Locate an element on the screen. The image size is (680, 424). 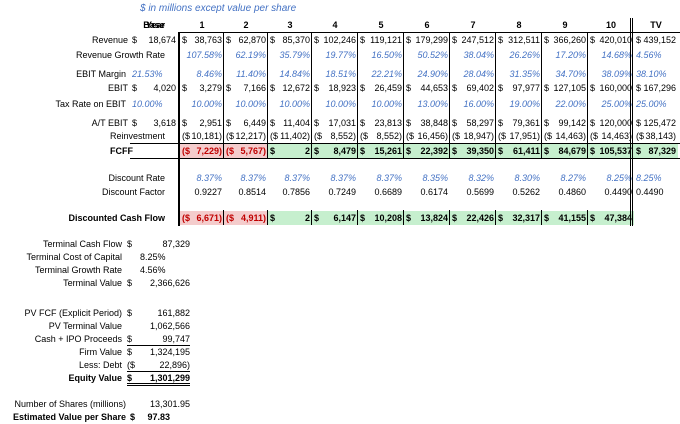
dcf-year-6: $13,824 is located at coordinates (427, 218).